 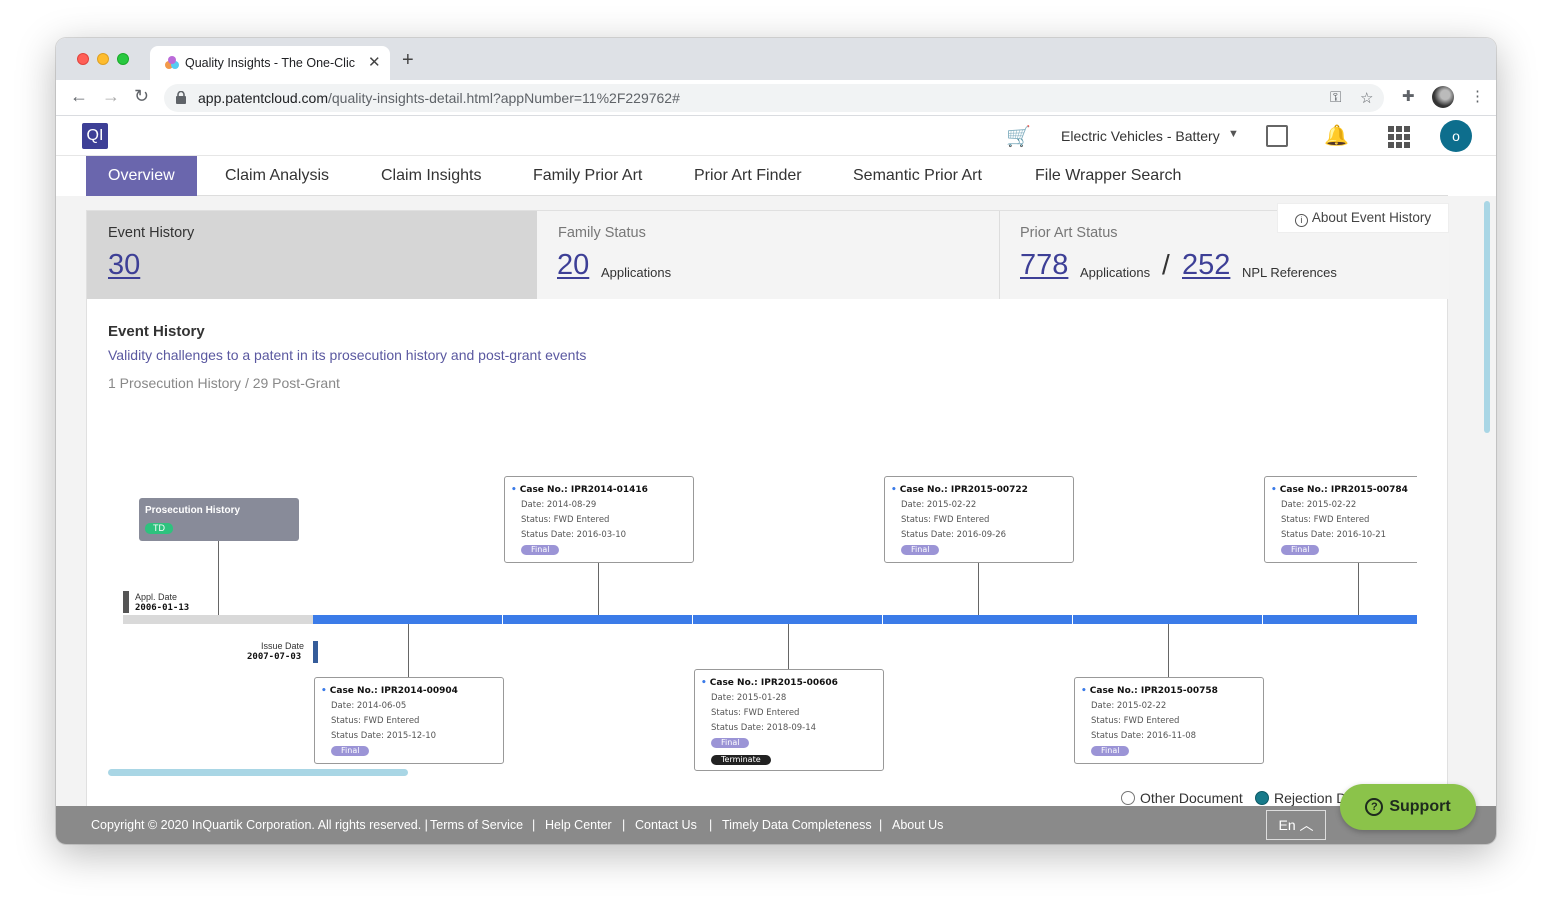 I want to click on prosecution-history-node: Prosecution History TD, so click(x=219, y=519).